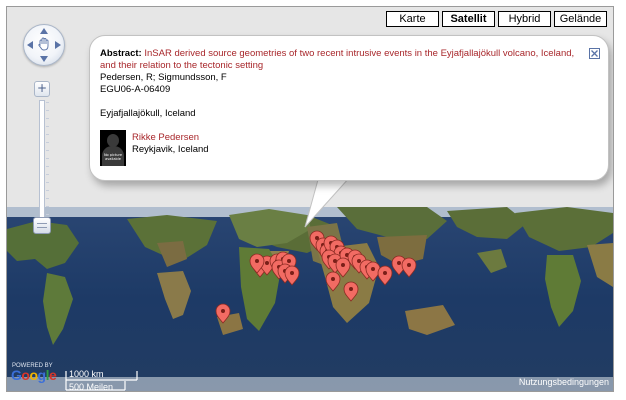 Image resolution: width=626 pixels, height=400 pixels. Describe the element at coordinates (121, 53) in the screenshot. I see `abstract-label: Abstract:` at that location.